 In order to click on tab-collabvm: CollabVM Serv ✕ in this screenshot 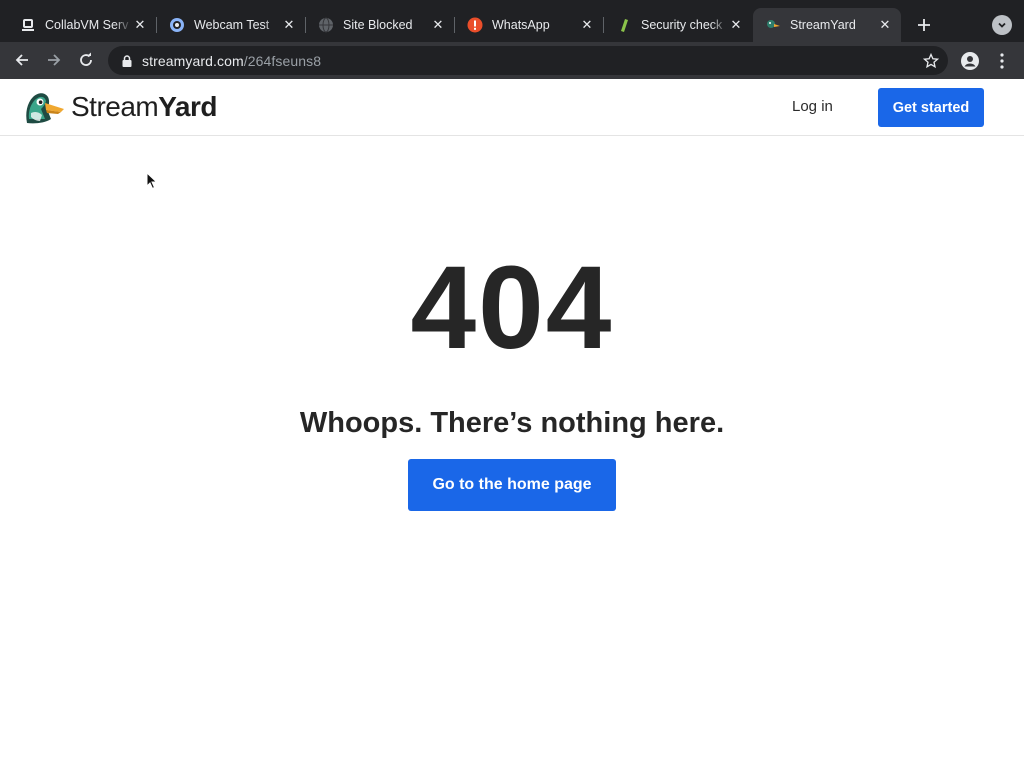, I will do `click(82, 25)`.